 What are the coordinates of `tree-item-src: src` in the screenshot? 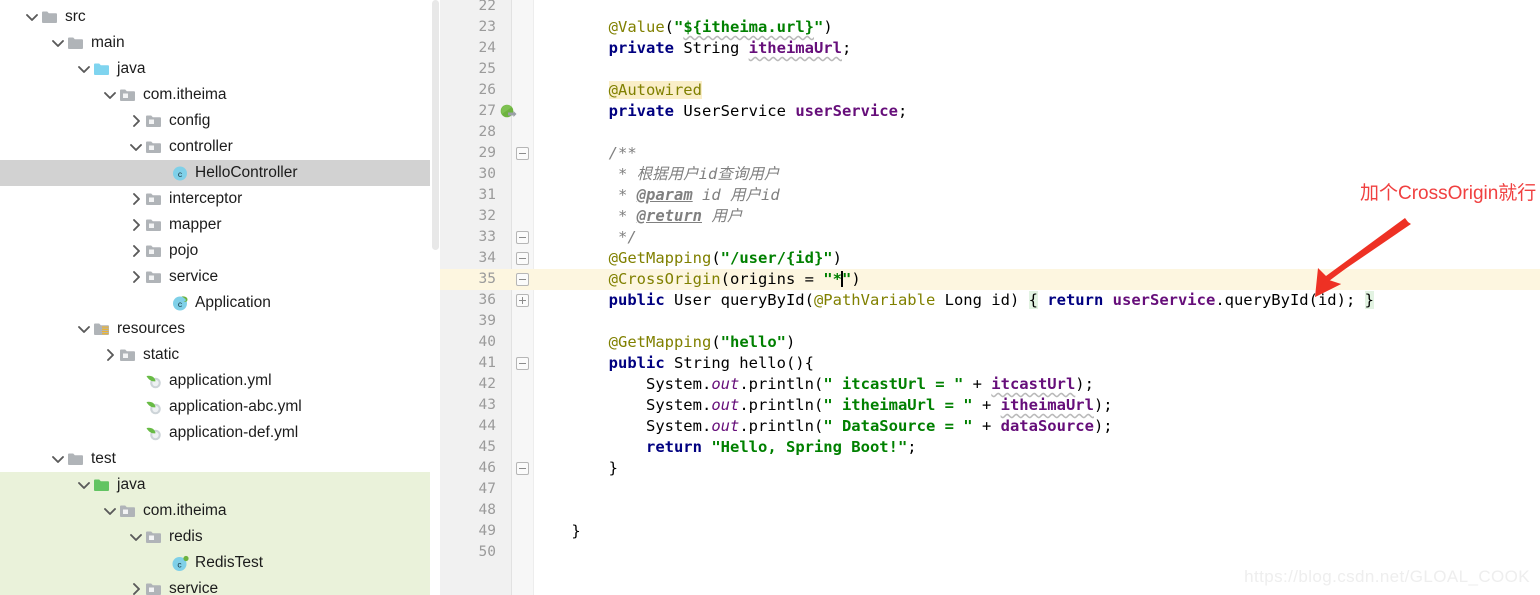 It's located at (220, 17).